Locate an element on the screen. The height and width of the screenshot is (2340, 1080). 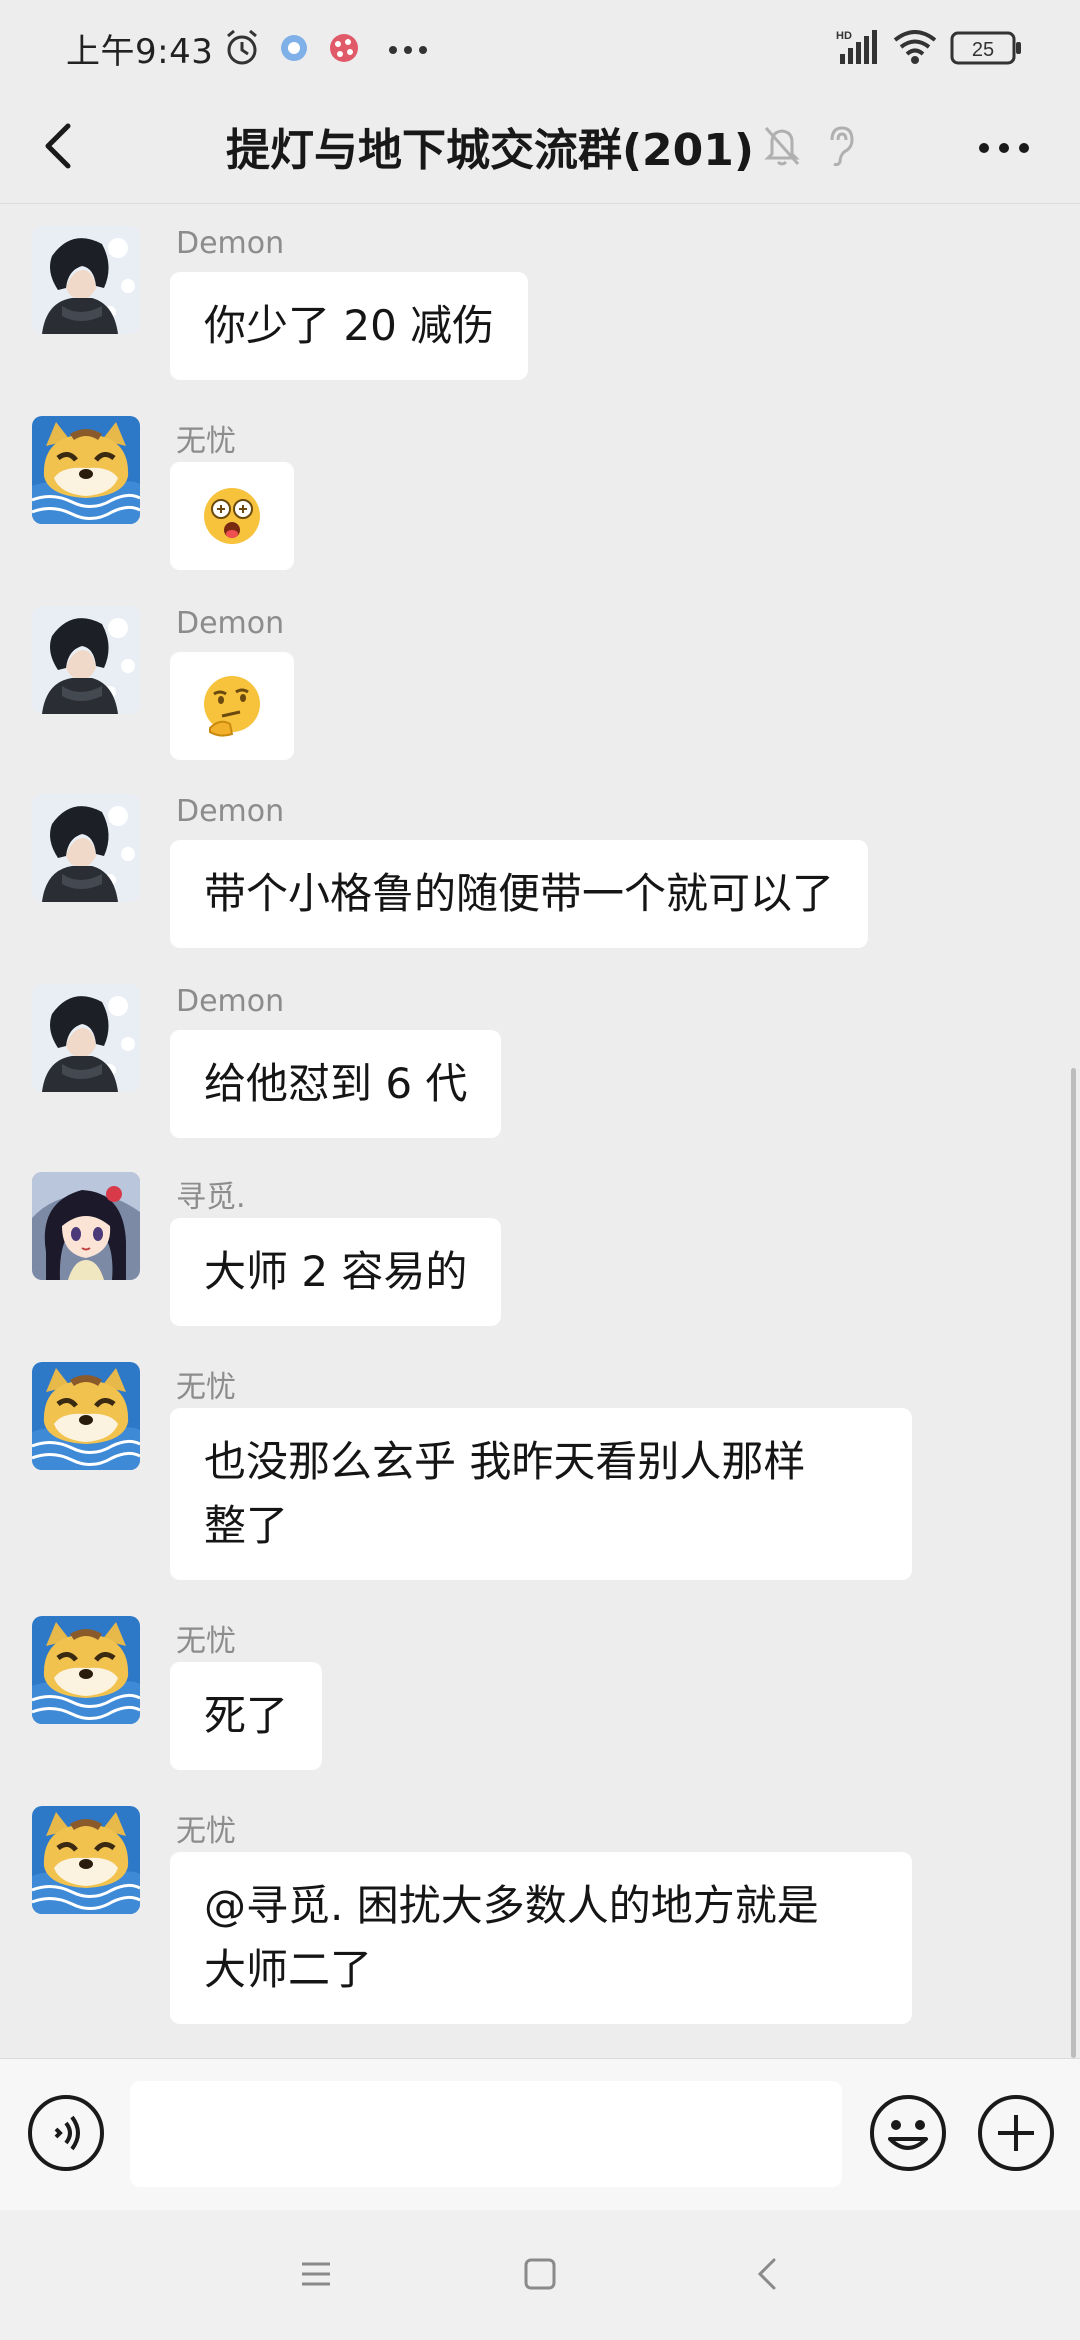
battery-icon: 25 is located at coordinates (987, 50).